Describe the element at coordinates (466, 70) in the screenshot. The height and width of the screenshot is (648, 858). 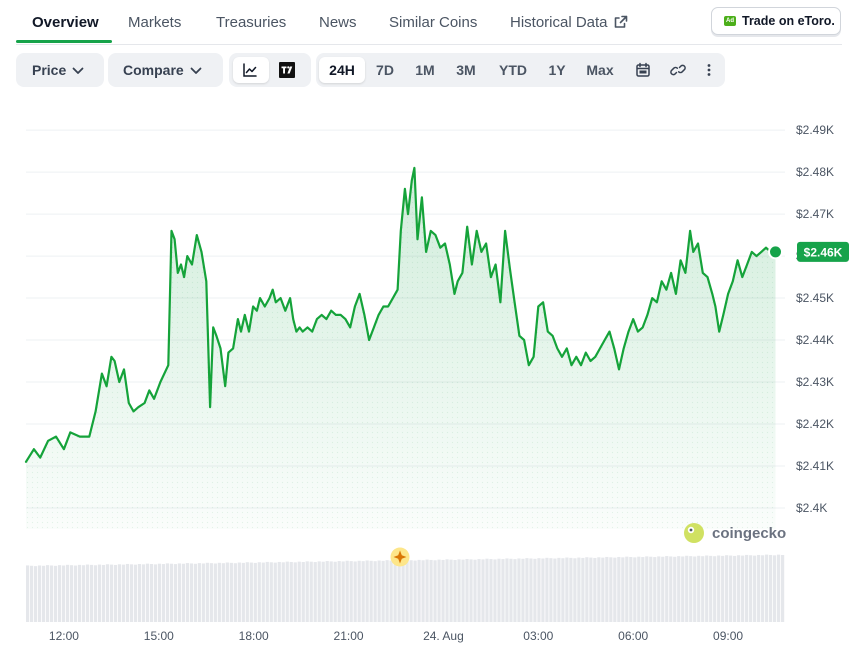
I see `range-3m-button: 3M` at that location.